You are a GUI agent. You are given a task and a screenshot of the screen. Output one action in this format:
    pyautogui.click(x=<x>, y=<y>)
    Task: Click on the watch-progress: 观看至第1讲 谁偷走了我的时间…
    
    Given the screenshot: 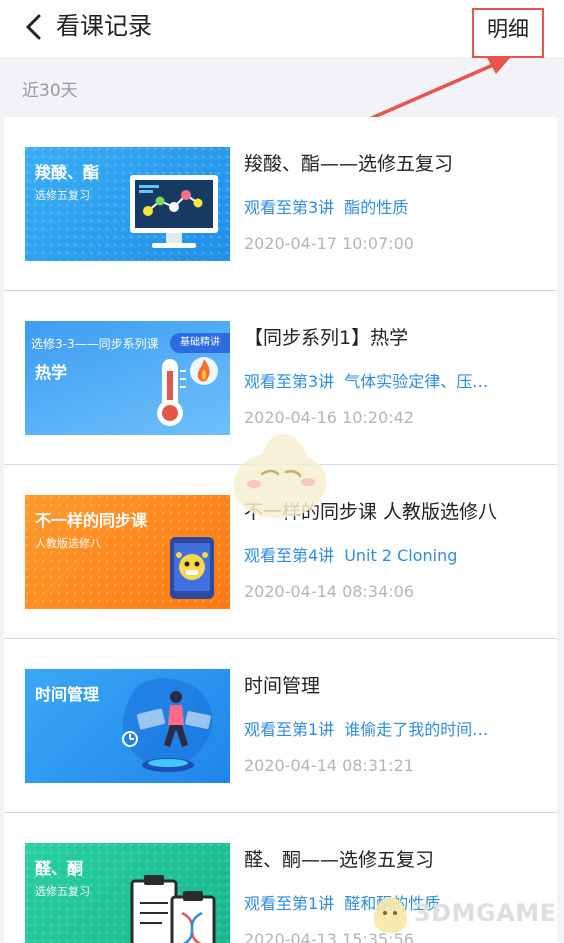 What is the action you would take?
    pyautogui.click(x=389, y=728)
    